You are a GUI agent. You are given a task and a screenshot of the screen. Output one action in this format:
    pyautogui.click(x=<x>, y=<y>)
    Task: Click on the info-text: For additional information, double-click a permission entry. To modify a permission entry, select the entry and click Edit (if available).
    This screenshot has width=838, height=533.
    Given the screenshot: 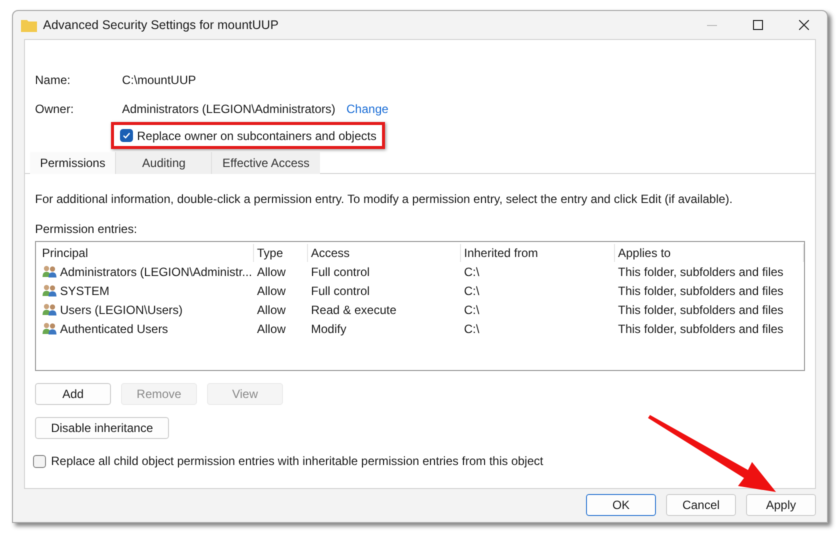 What is the action you would take?
    pyautogui.click(x=384, y=199)
    